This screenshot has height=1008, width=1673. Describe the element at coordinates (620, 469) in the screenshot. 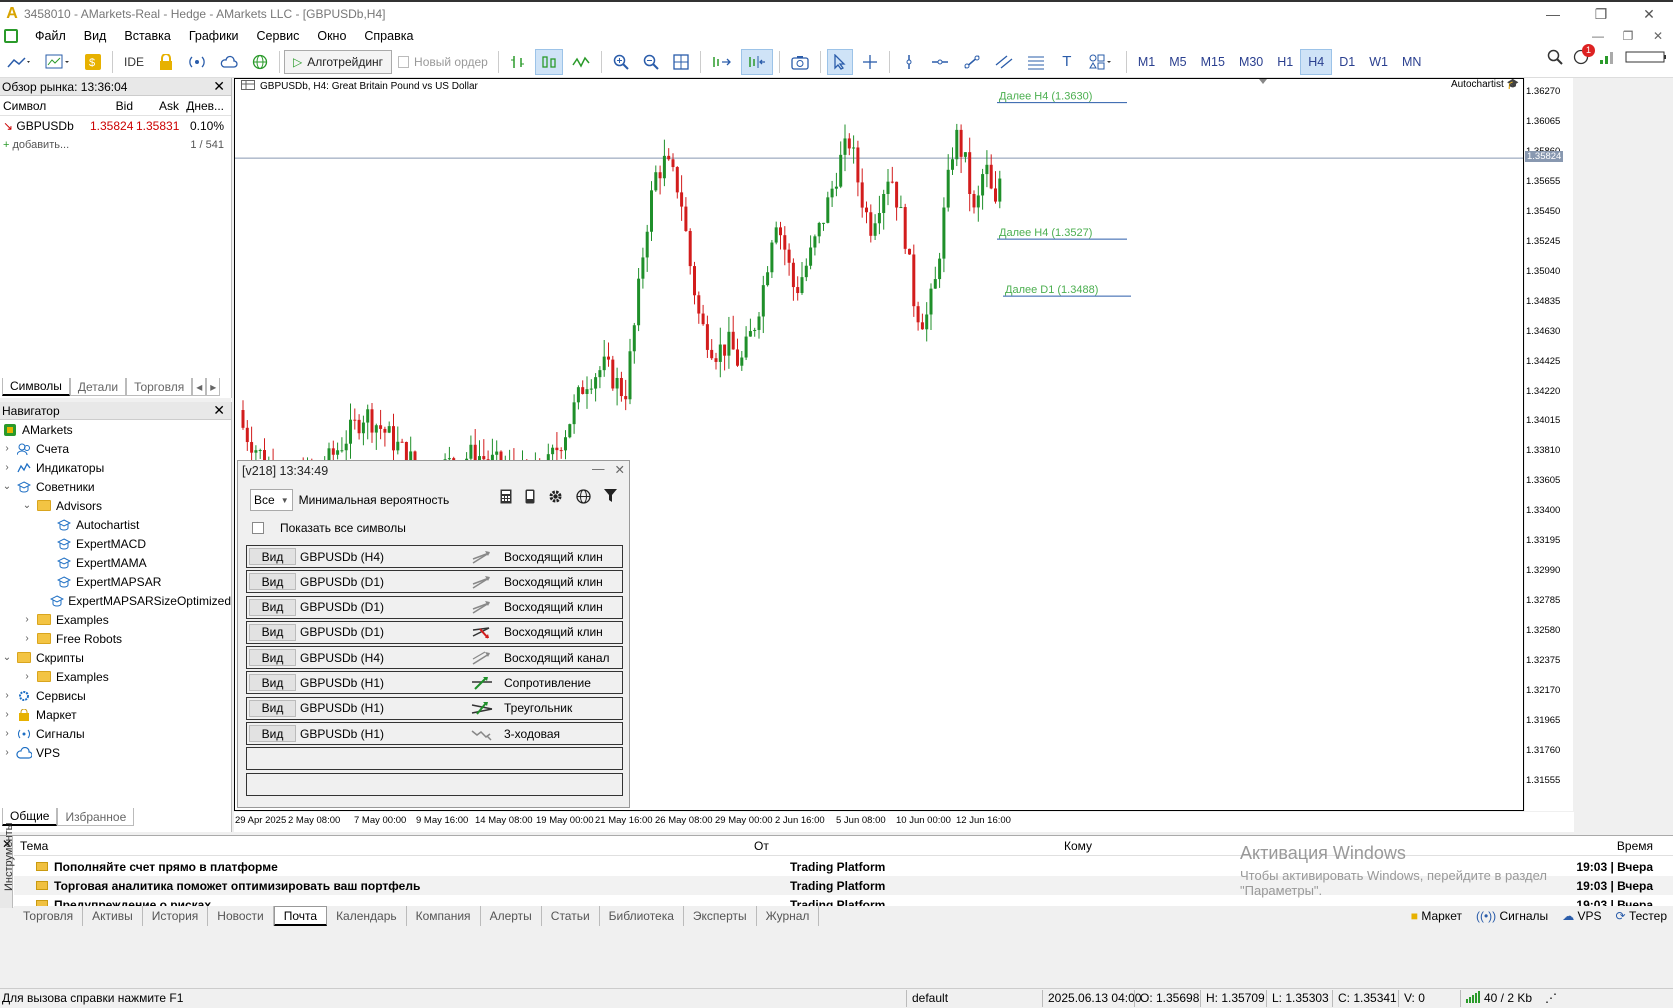

I see `panel-close-icon: ✕` at that location.